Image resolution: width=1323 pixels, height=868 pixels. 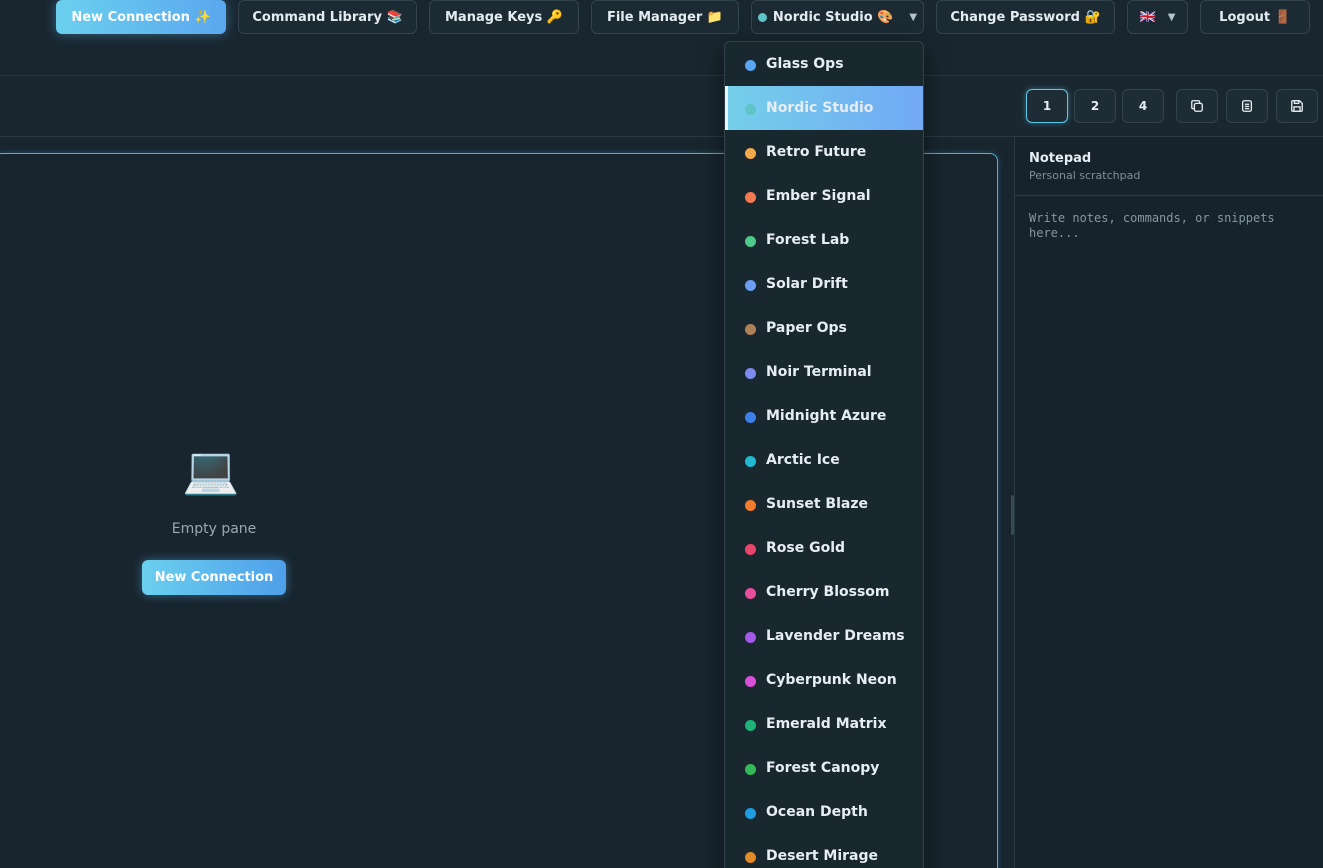 What do you see at coordinates (816, 152) in the screenshot?
I see `theme-option-label: Retro Future` at bounding box center [816, 152].